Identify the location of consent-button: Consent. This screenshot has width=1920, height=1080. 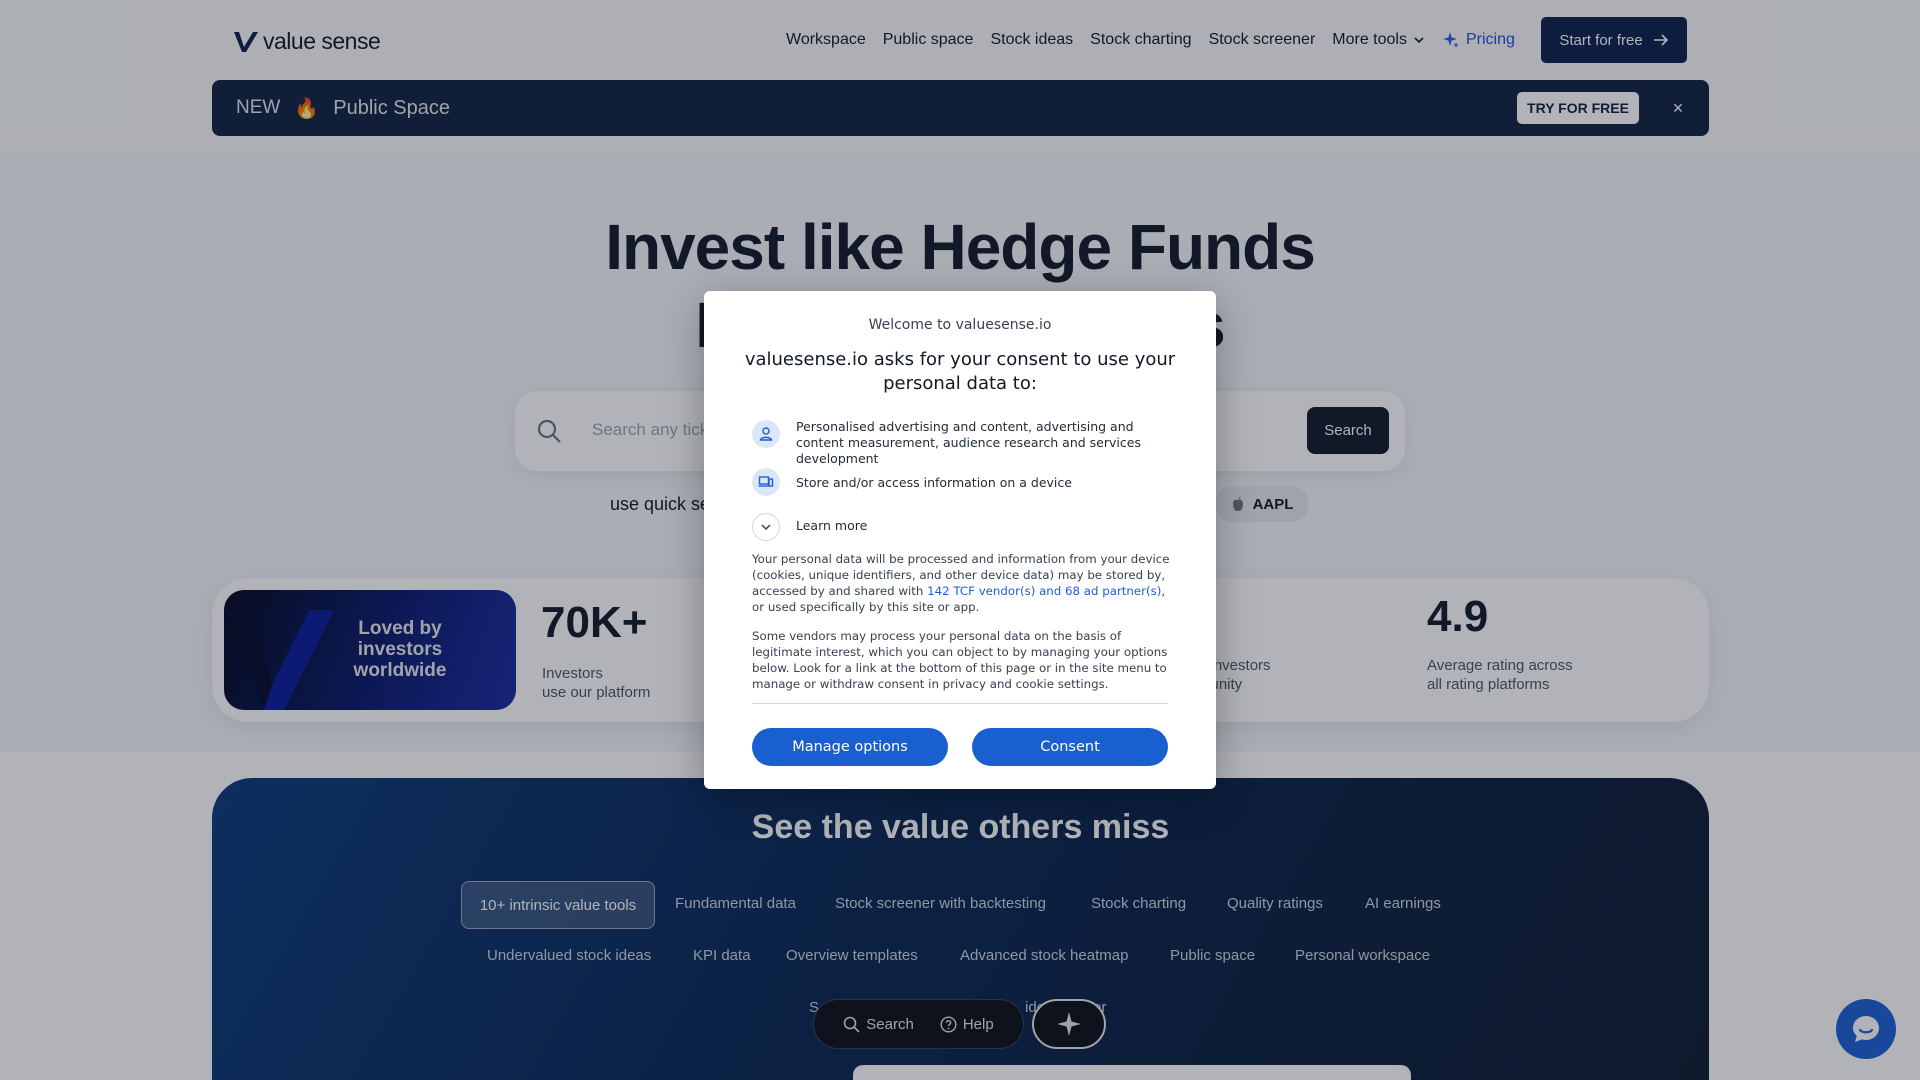
(1070, 747).